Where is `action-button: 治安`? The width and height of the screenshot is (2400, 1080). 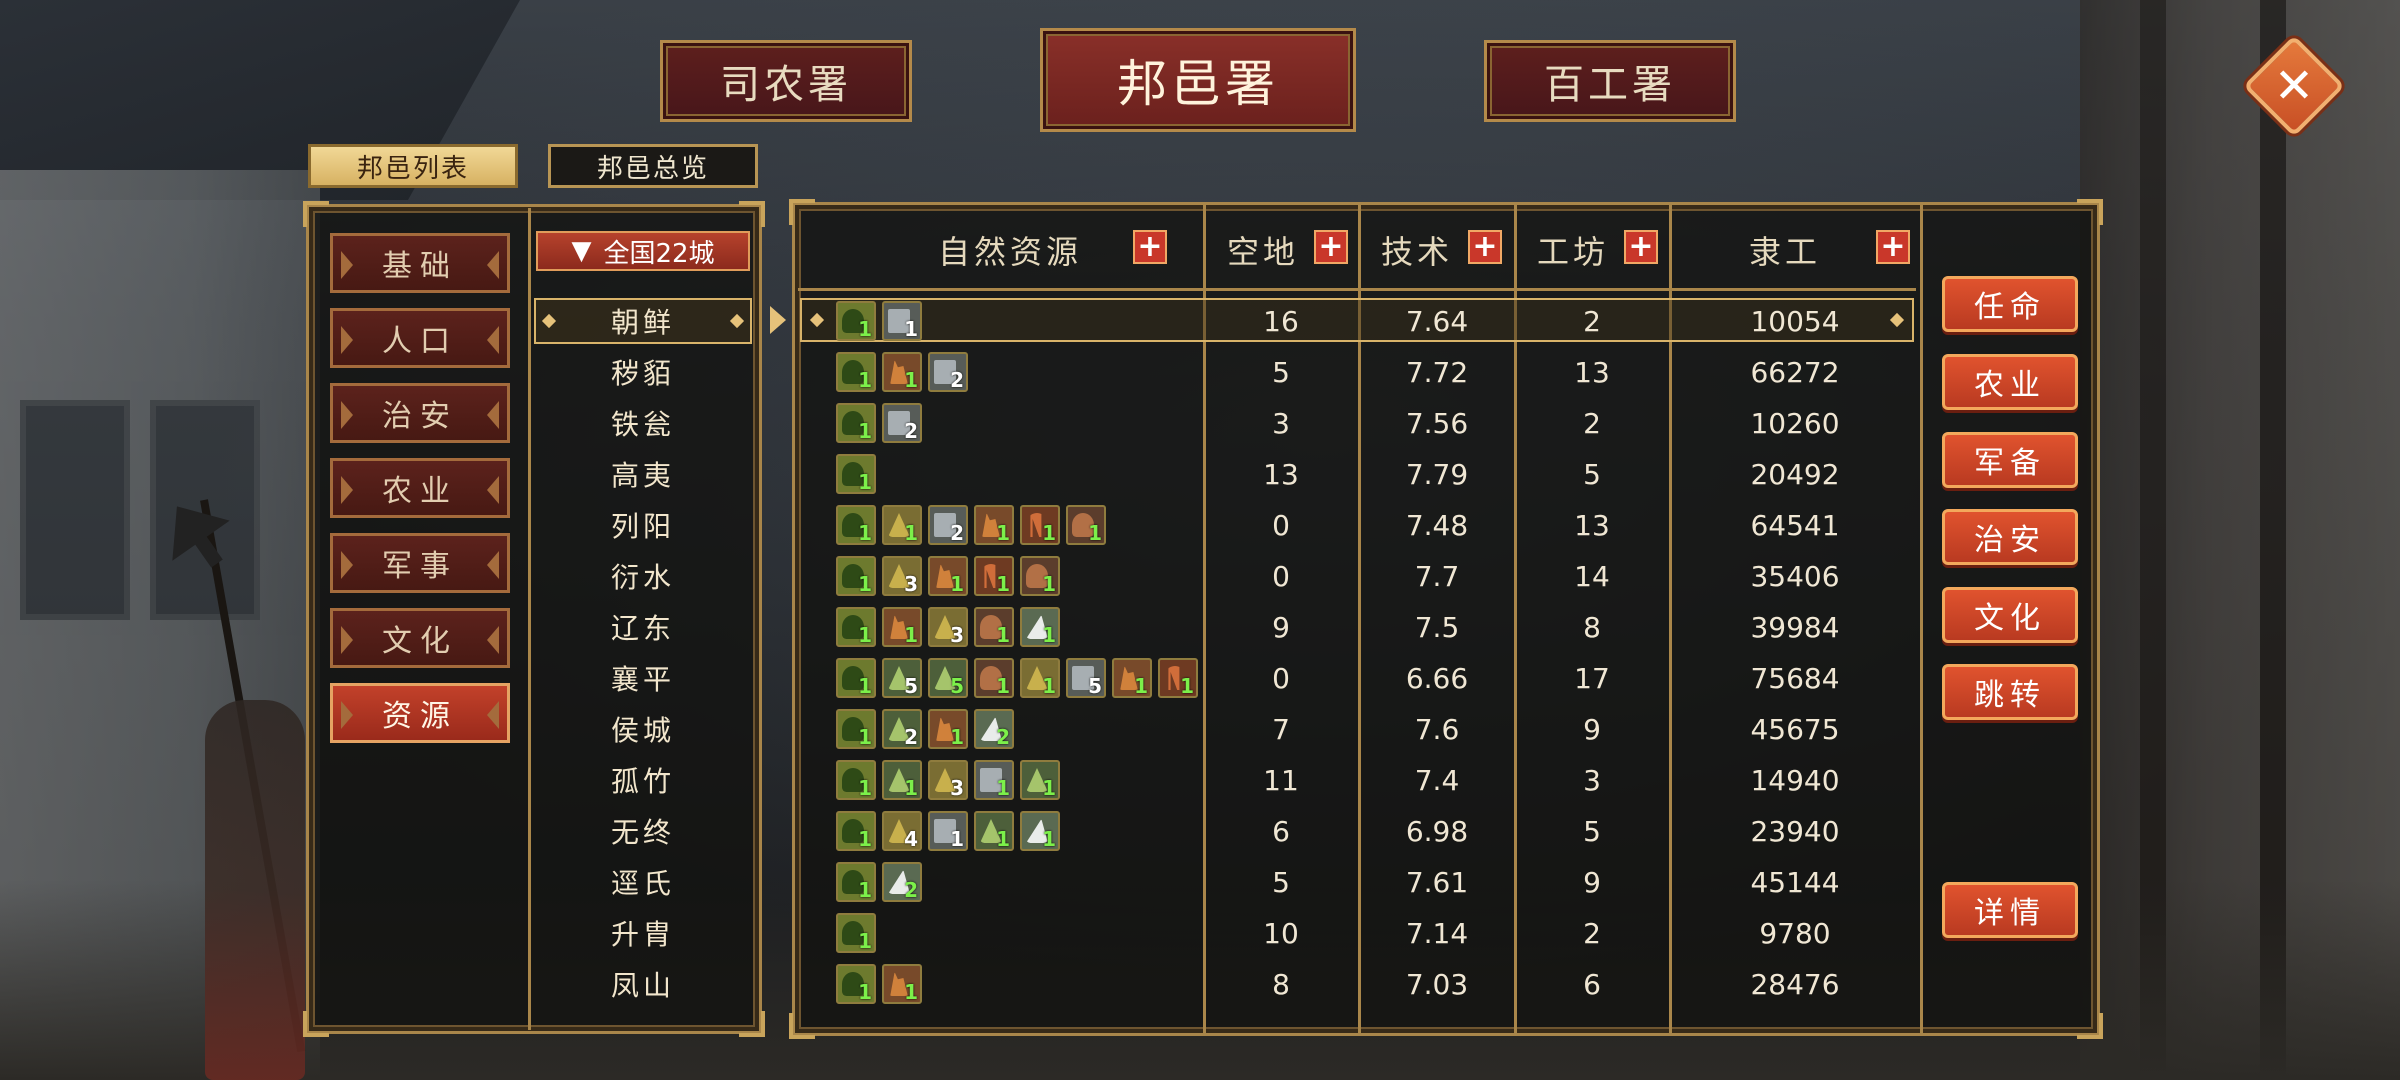 action-button: 治安 is located at coordinates (2010, 537).